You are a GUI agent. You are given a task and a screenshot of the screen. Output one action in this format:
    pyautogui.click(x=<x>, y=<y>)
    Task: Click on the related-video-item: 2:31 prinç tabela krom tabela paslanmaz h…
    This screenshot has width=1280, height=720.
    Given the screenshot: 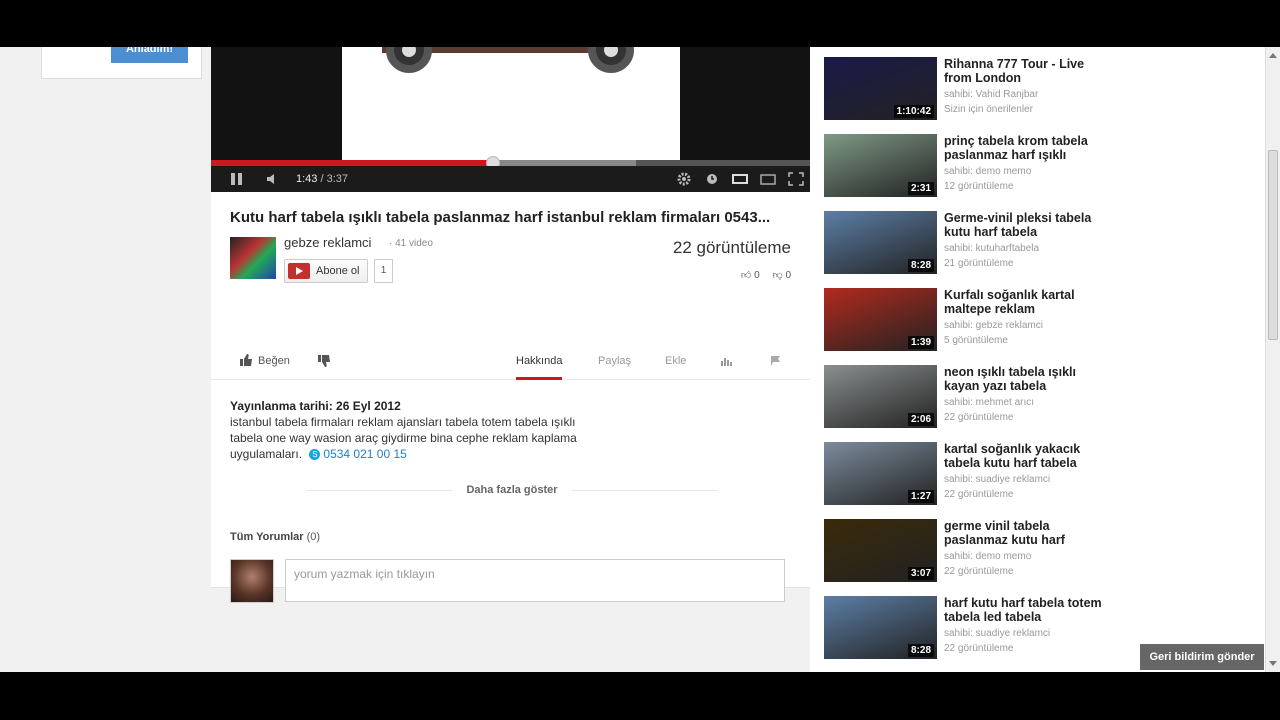 What is the action you would take?
    pyautogui.click(x=1034, y=166)
    